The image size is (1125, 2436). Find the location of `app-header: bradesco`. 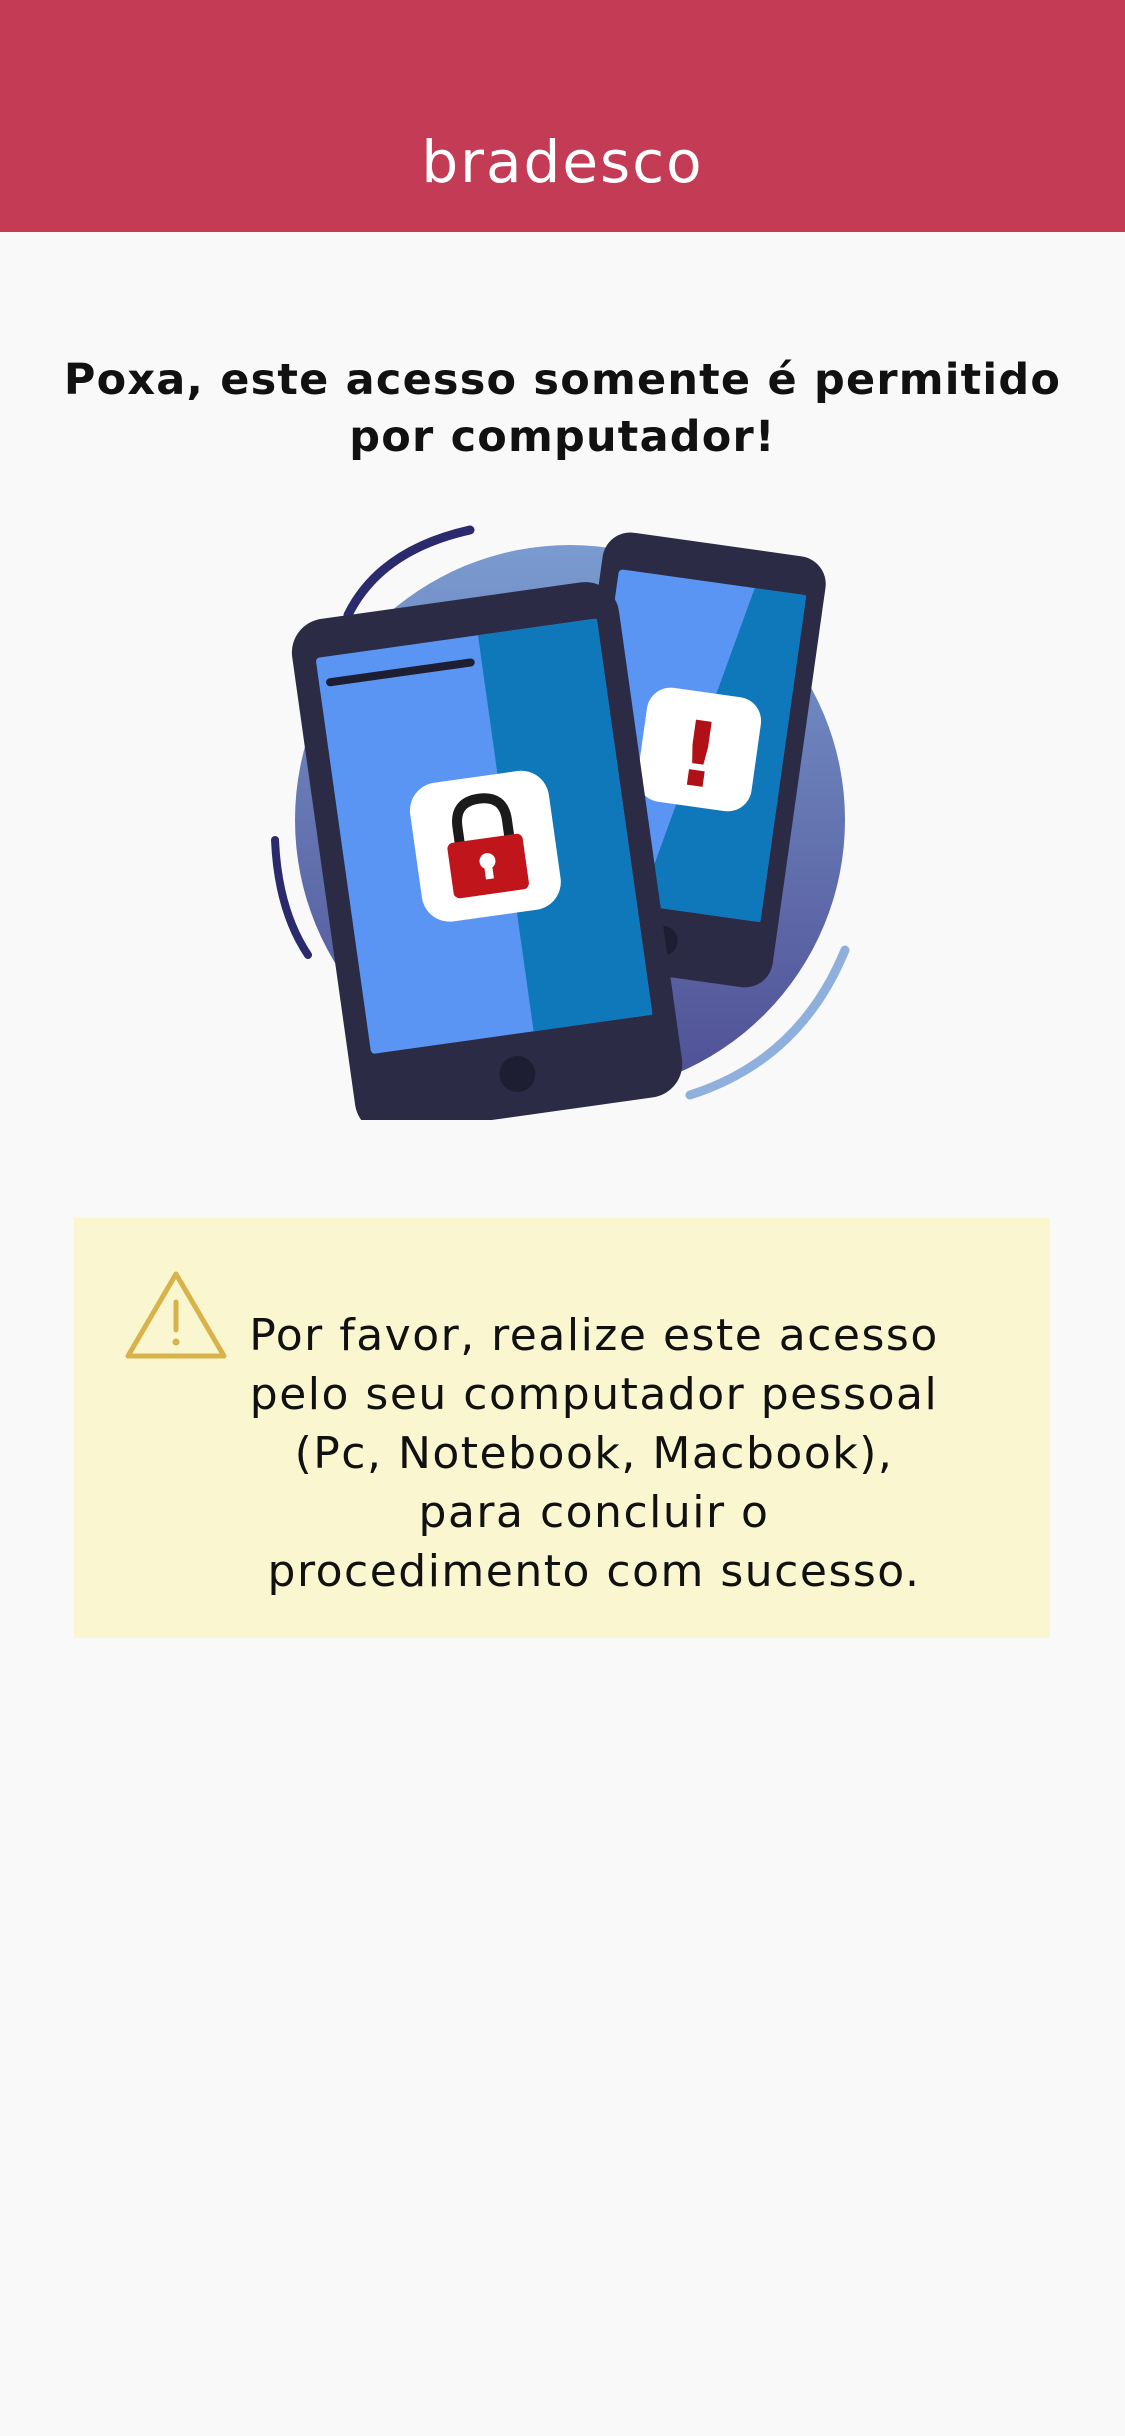

app-header: bradesco is located at coordinates (562, 116).